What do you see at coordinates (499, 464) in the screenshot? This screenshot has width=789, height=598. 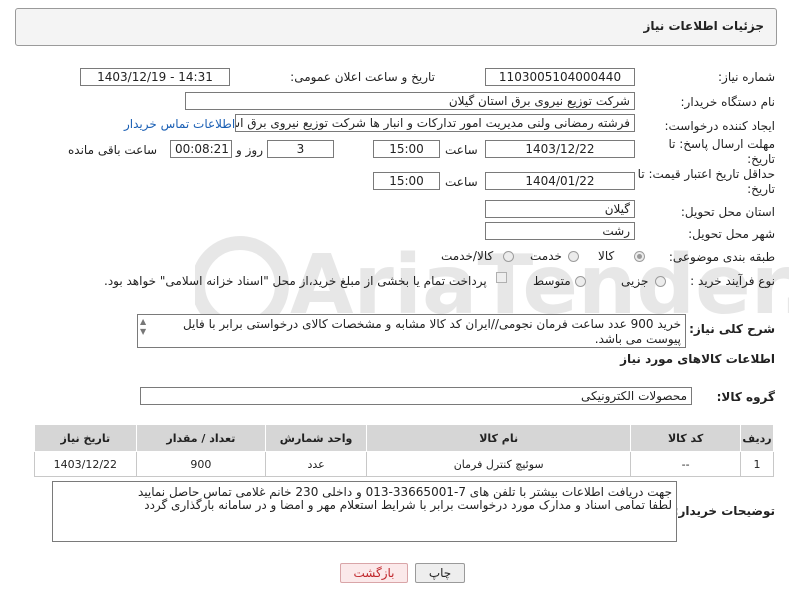 I see `cell-item-name: سوئیچ کنترل فرمان` at bounding box center [499, 464].